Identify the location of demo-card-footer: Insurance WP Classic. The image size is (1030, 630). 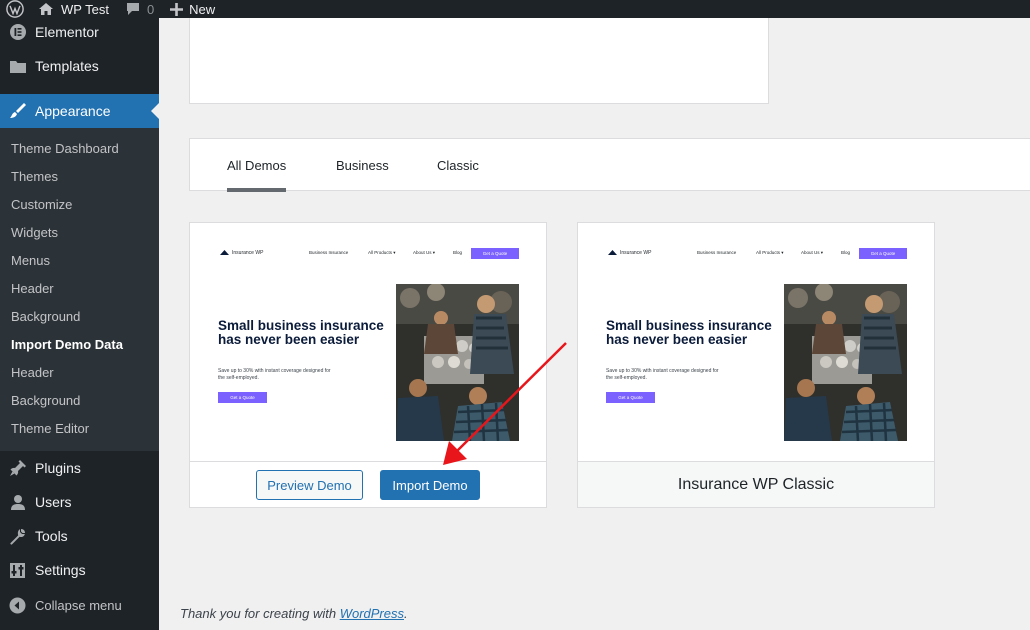
(756, 484).